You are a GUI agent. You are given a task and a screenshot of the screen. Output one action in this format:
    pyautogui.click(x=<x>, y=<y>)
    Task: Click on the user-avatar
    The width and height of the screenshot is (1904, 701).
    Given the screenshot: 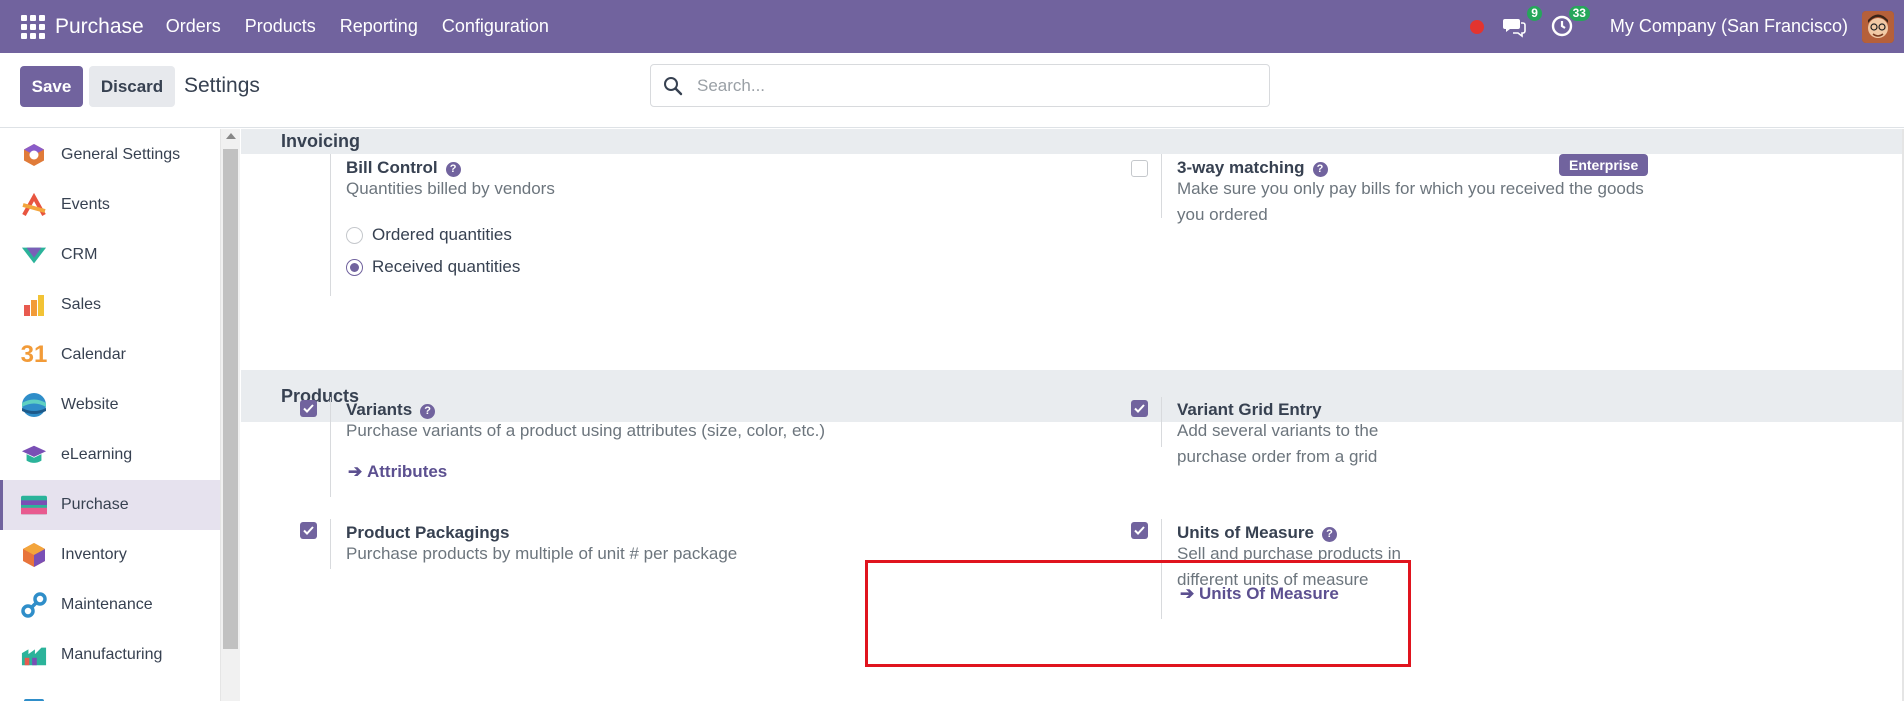 What is the action you would take?
    pyautogui.click(x=1878, y=26)
    